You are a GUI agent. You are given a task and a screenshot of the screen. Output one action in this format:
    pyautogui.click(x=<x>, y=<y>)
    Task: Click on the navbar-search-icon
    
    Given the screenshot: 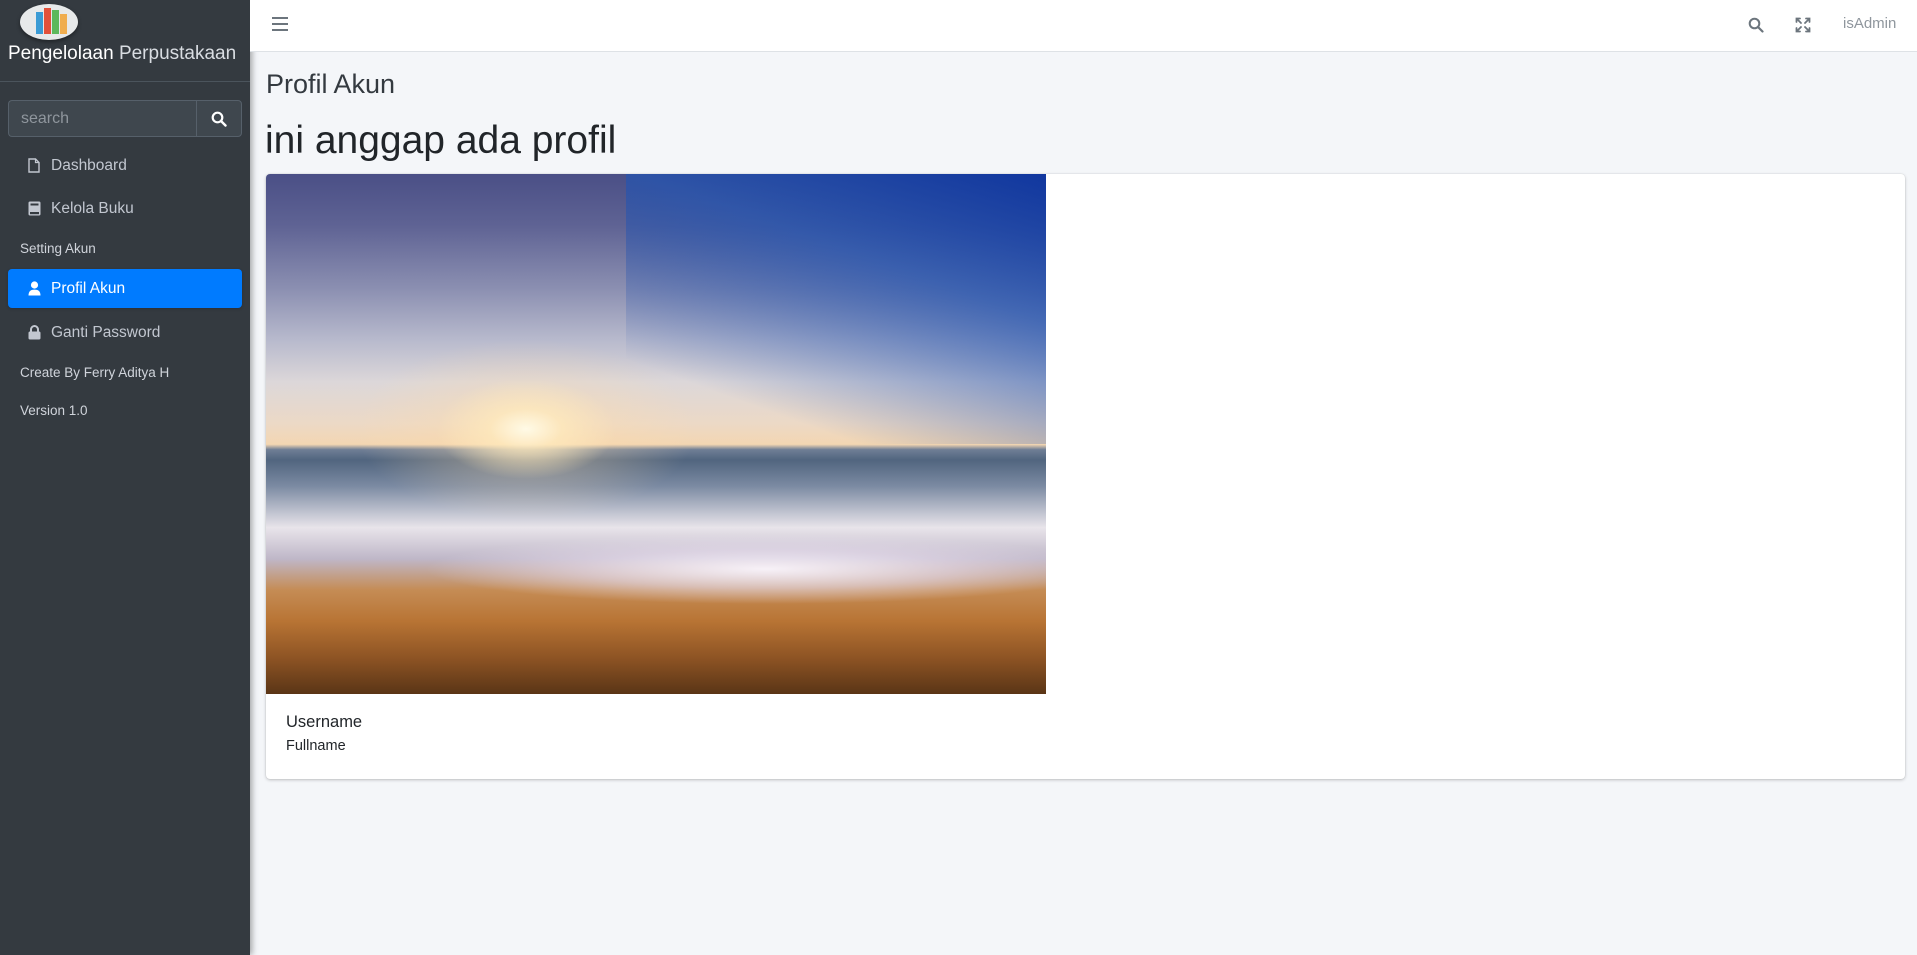 What is the action you would take?
    pyautogui.click(x=1756, y=25)
    